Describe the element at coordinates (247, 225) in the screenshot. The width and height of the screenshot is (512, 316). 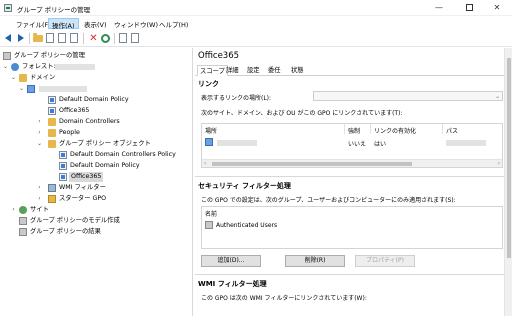
I see `security-entry-name: Authenticated Users` at that location.